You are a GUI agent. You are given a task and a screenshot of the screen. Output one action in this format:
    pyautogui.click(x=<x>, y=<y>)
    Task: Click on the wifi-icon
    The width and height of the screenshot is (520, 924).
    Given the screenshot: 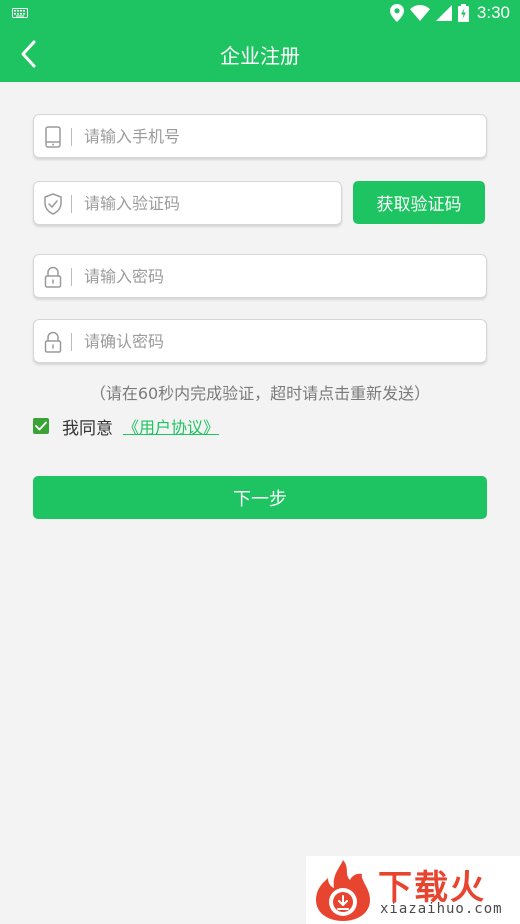 What is the action you would take?
    pyautogui.click(x=419, y=13)
    